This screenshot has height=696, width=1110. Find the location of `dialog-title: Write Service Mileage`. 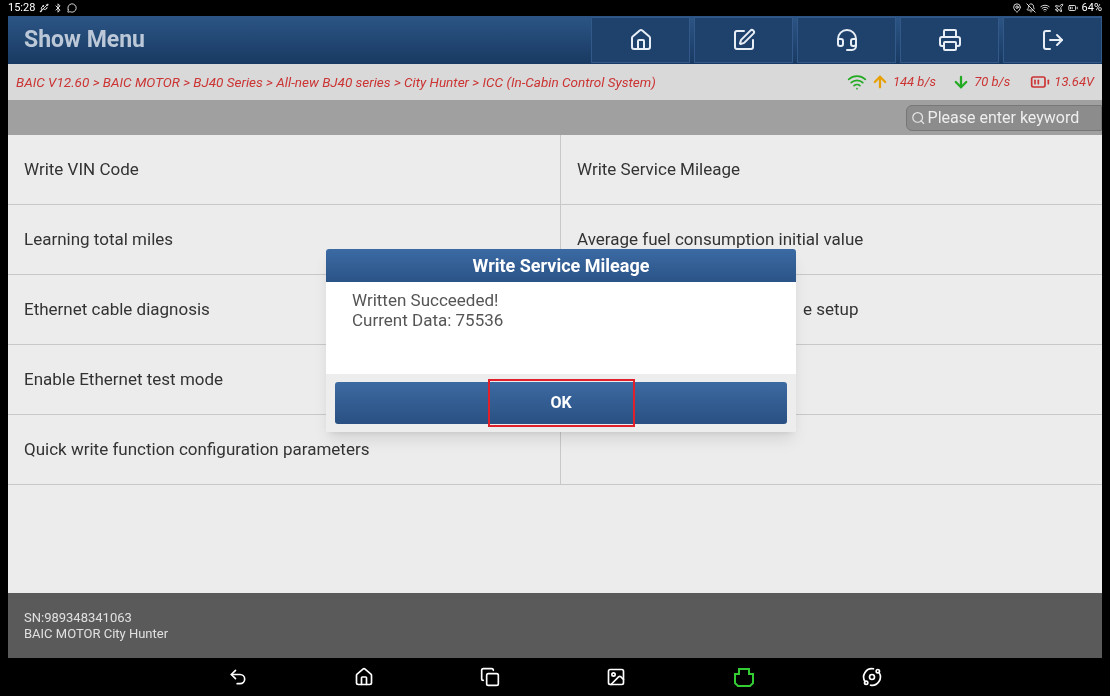

dialog-title: Write Service Mileage is located at coordinates (561, 266).